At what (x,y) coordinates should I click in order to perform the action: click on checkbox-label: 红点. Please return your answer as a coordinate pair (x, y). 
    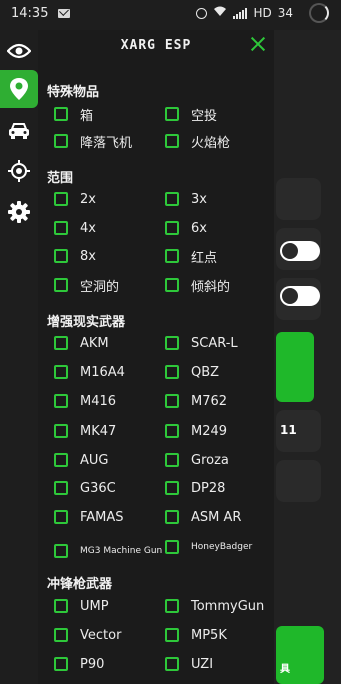
    Looking at the image, I should click on (204, 258).